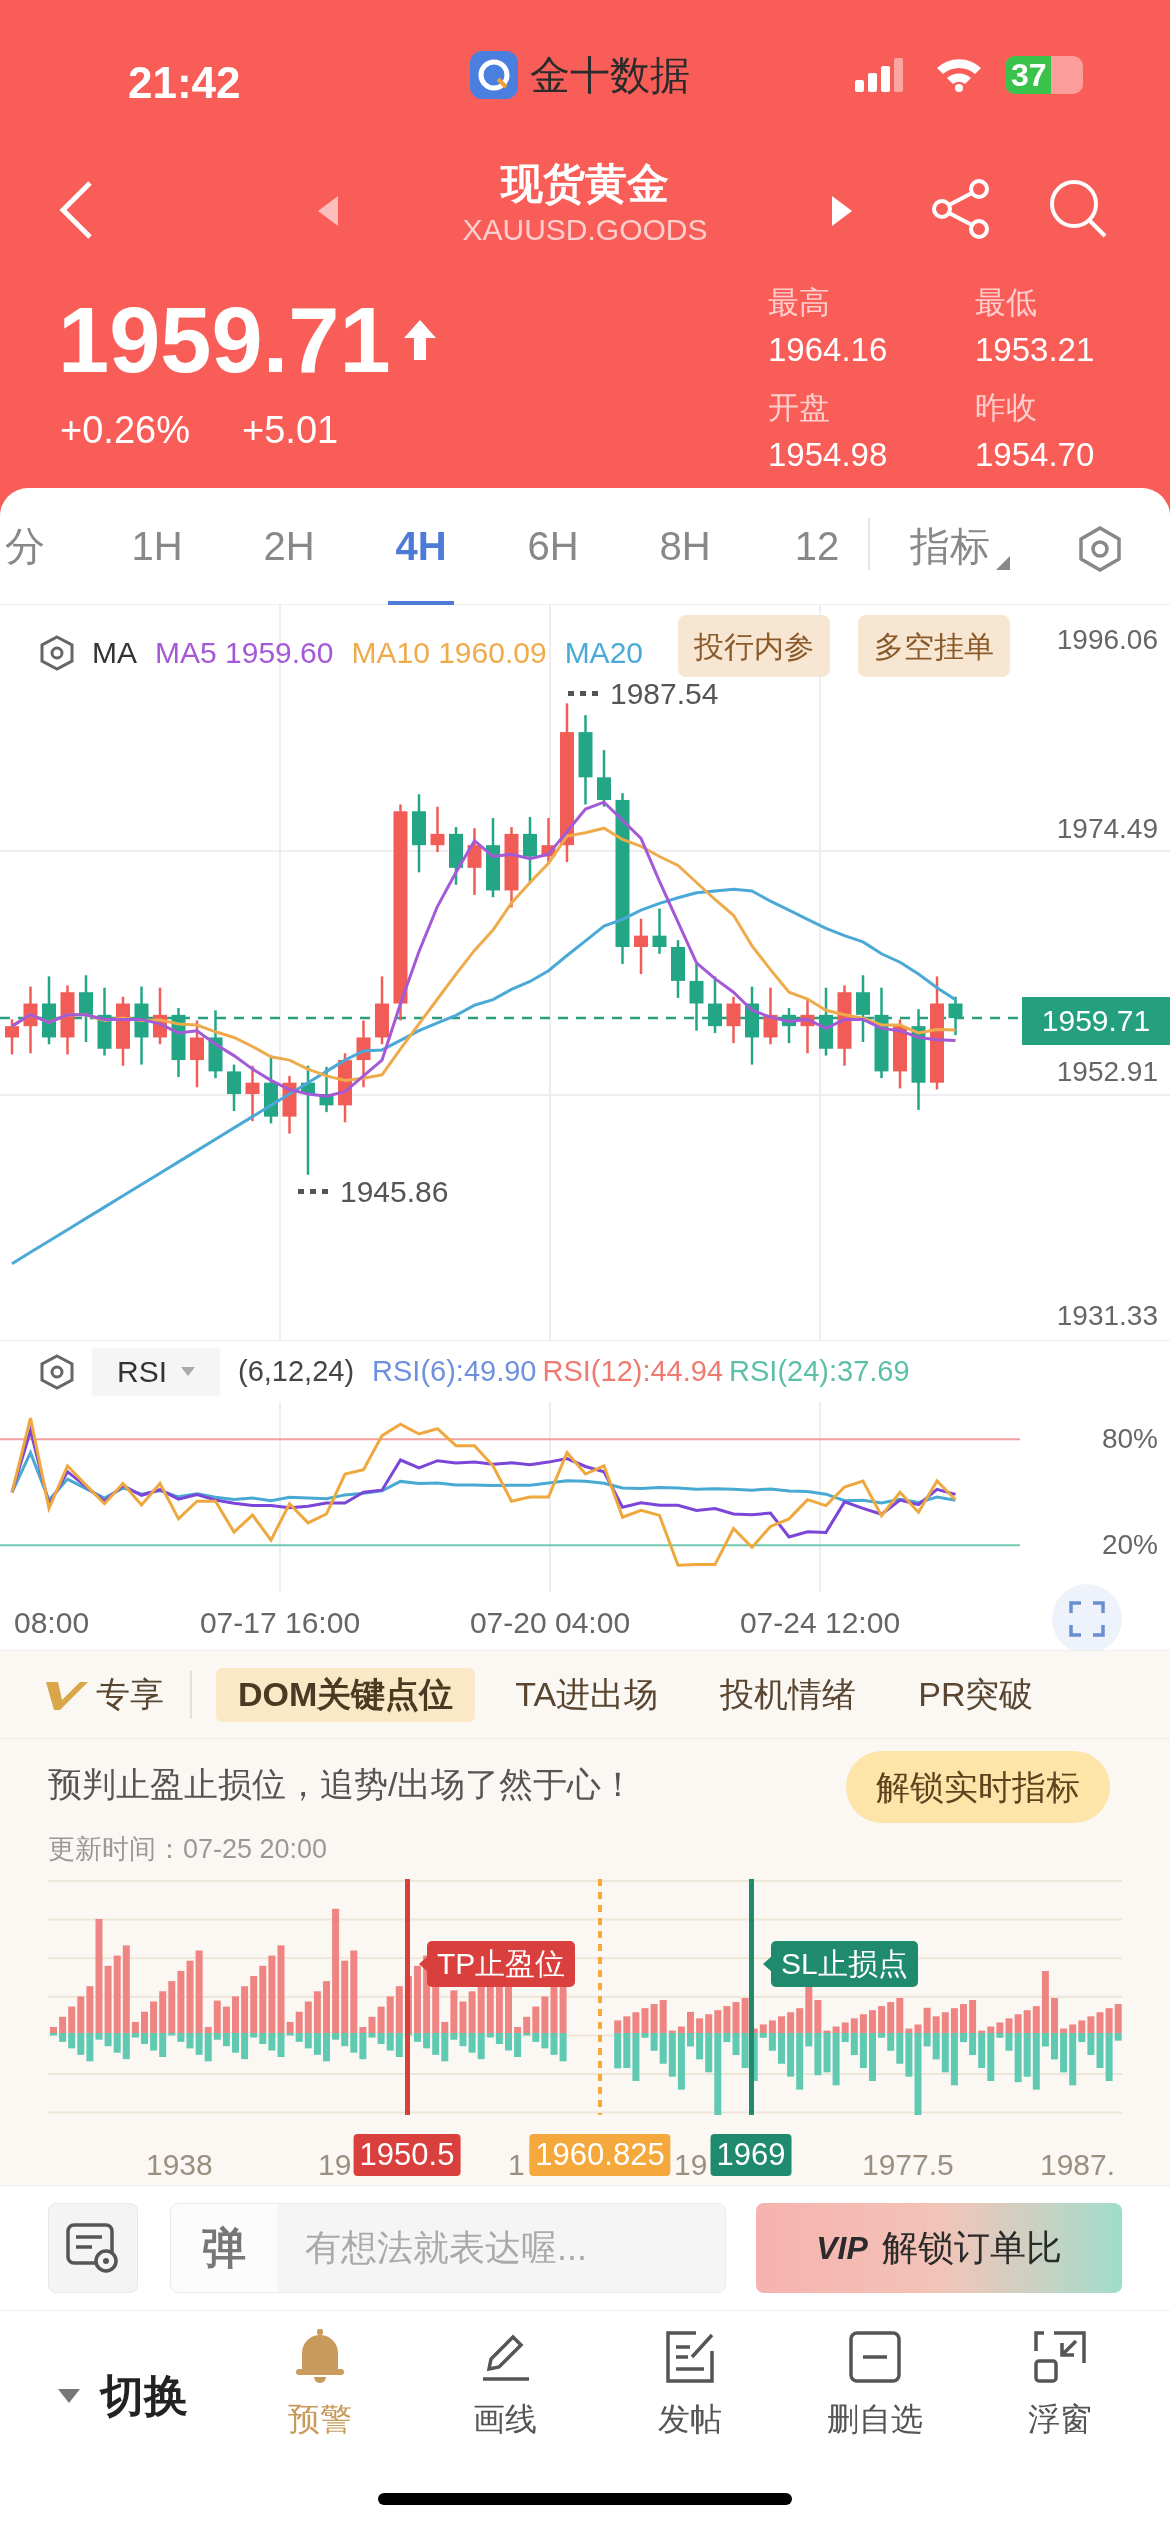 Image resolution: width=1170 pixels, height=2532 pixels. What do you see at coordinates (754, 646) in the screenshot?
I see `research-button: 投行内参` at bounding box center [754, 646].